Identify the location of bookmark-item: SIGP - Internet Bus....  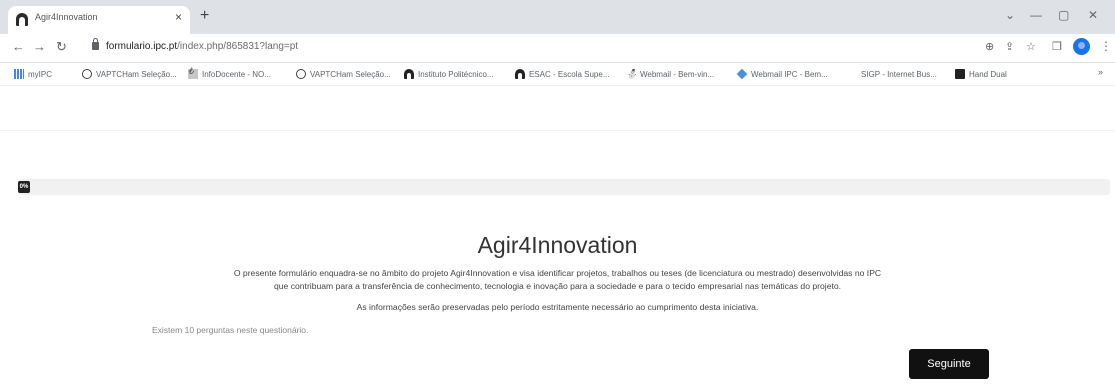
(899, 74).